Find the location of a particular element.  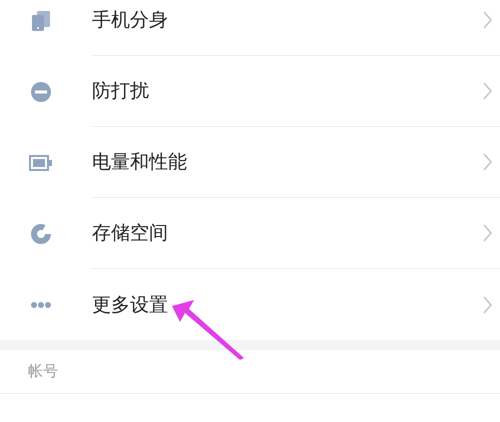

minus-circle-icon is located at coordinates (41, 91).